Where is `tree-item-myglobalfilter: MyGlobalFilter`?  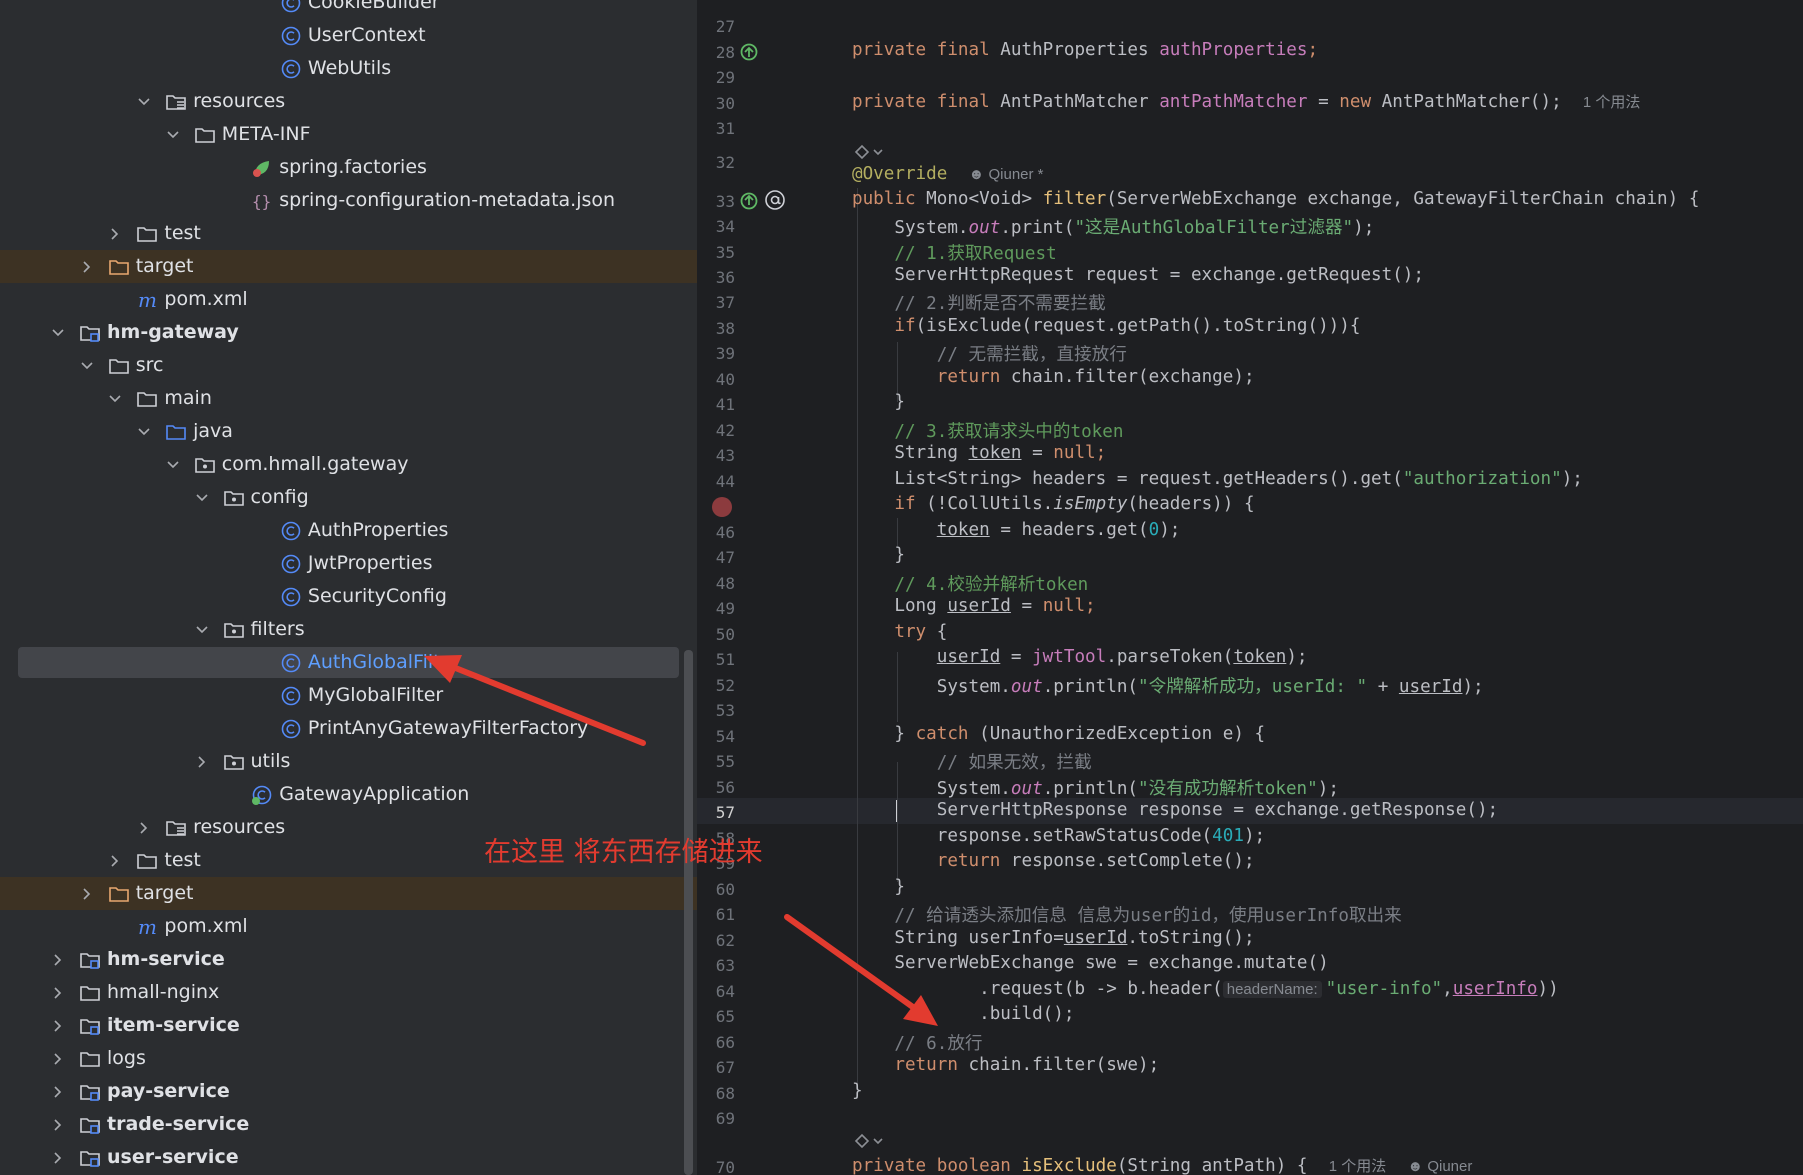
tree-item-myglobalfilter: MyGlobalFilter is located at coordinates (348, 695).